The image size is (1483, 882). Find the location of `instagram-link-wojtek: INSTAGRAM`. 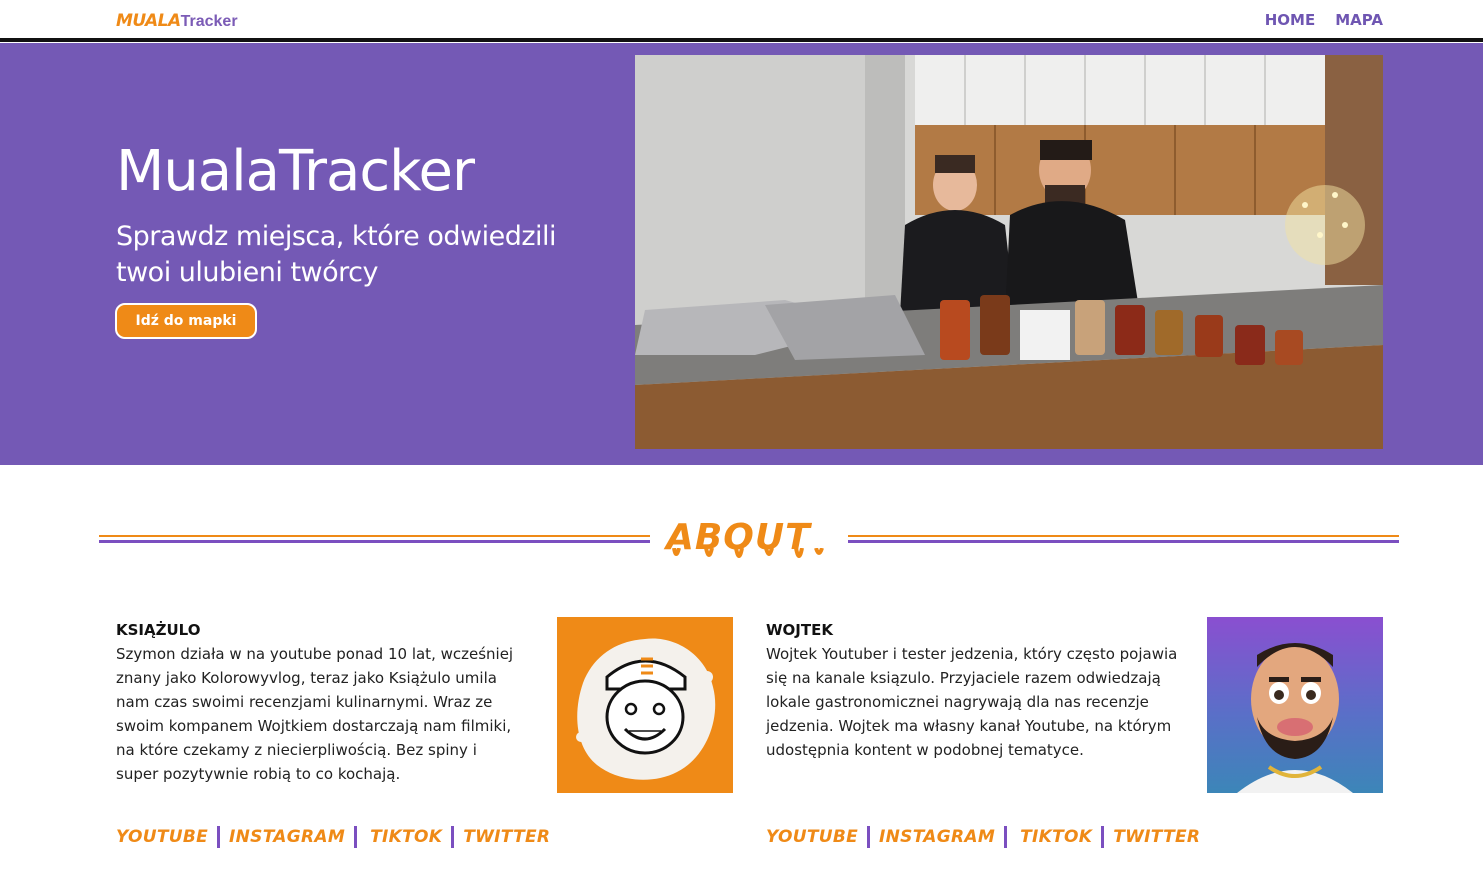

instagram-link-wojtek: INSTAGRAM is located at coordinates (937, 837).